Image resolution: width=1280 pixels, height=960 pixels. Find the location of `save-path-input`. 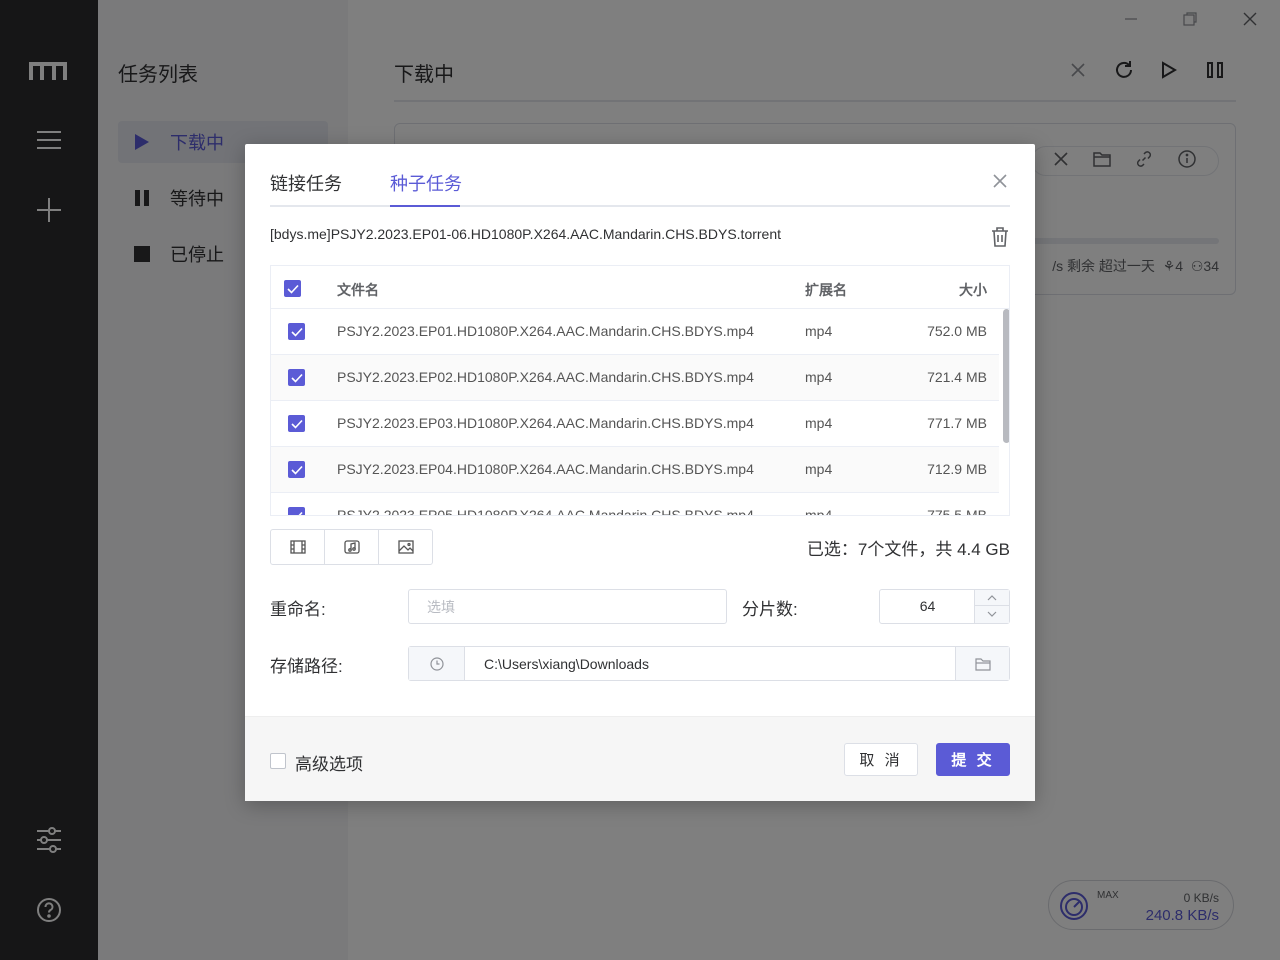

save-path-input is located at coordinates (711, 663).